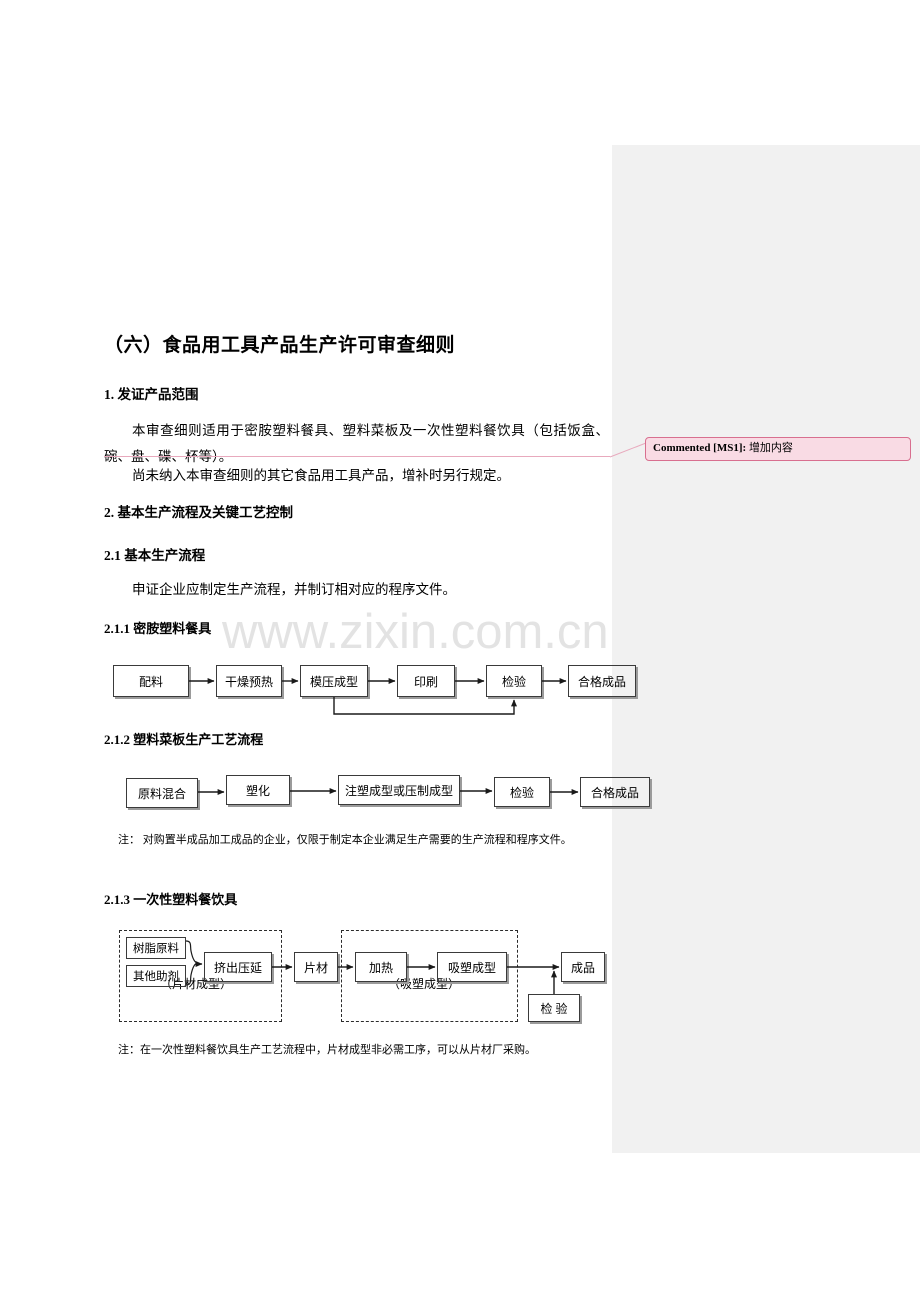 This screenshot has height=1302, width=920. What do you see at coordinates (472, 967) in the screenshot?
I see `flow3-node-vacuum-forming: 吸塑成型` at bounding box center [472, 967].